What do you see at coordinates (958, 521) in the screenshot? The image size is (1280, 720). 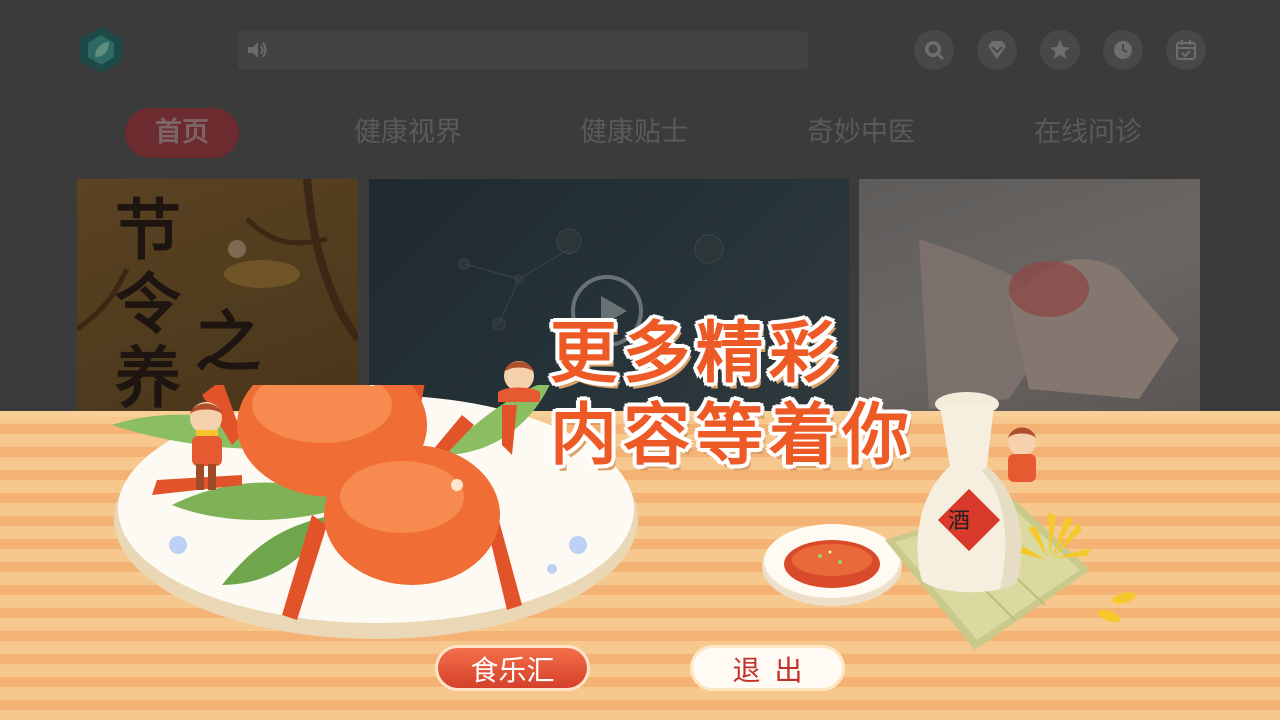 I see `bottle-label: 酒` at bounding box center [958, 521].